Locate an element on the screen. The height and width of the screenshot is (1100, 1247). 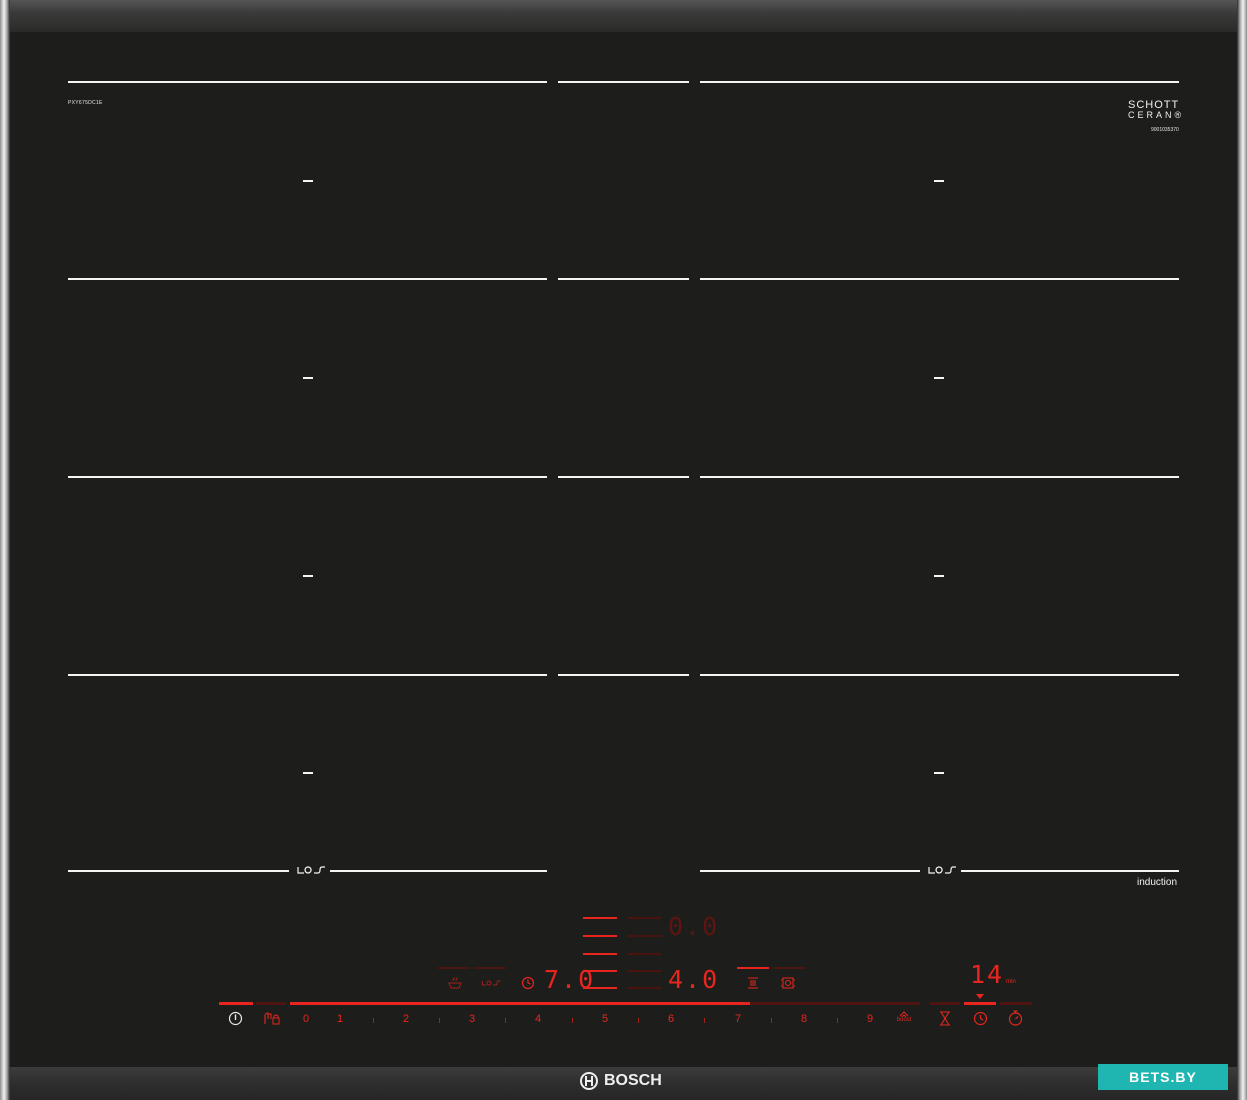
power-level-6: 6 is located at coordinates (671, 1019).